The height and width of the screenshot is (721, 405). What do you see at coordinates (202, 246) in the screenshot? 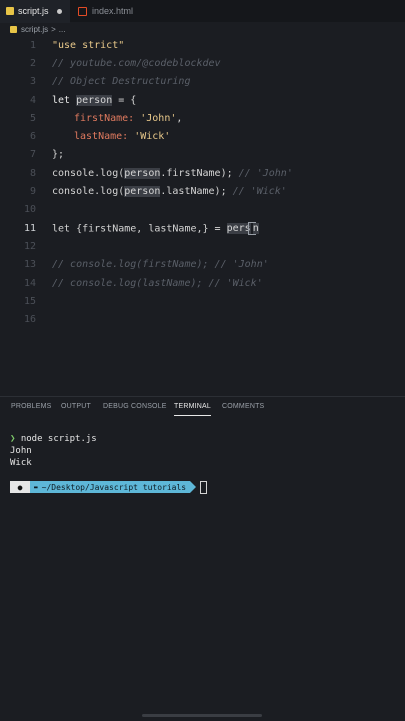
I see `code-line: 12` at bounding box center [202, 246].